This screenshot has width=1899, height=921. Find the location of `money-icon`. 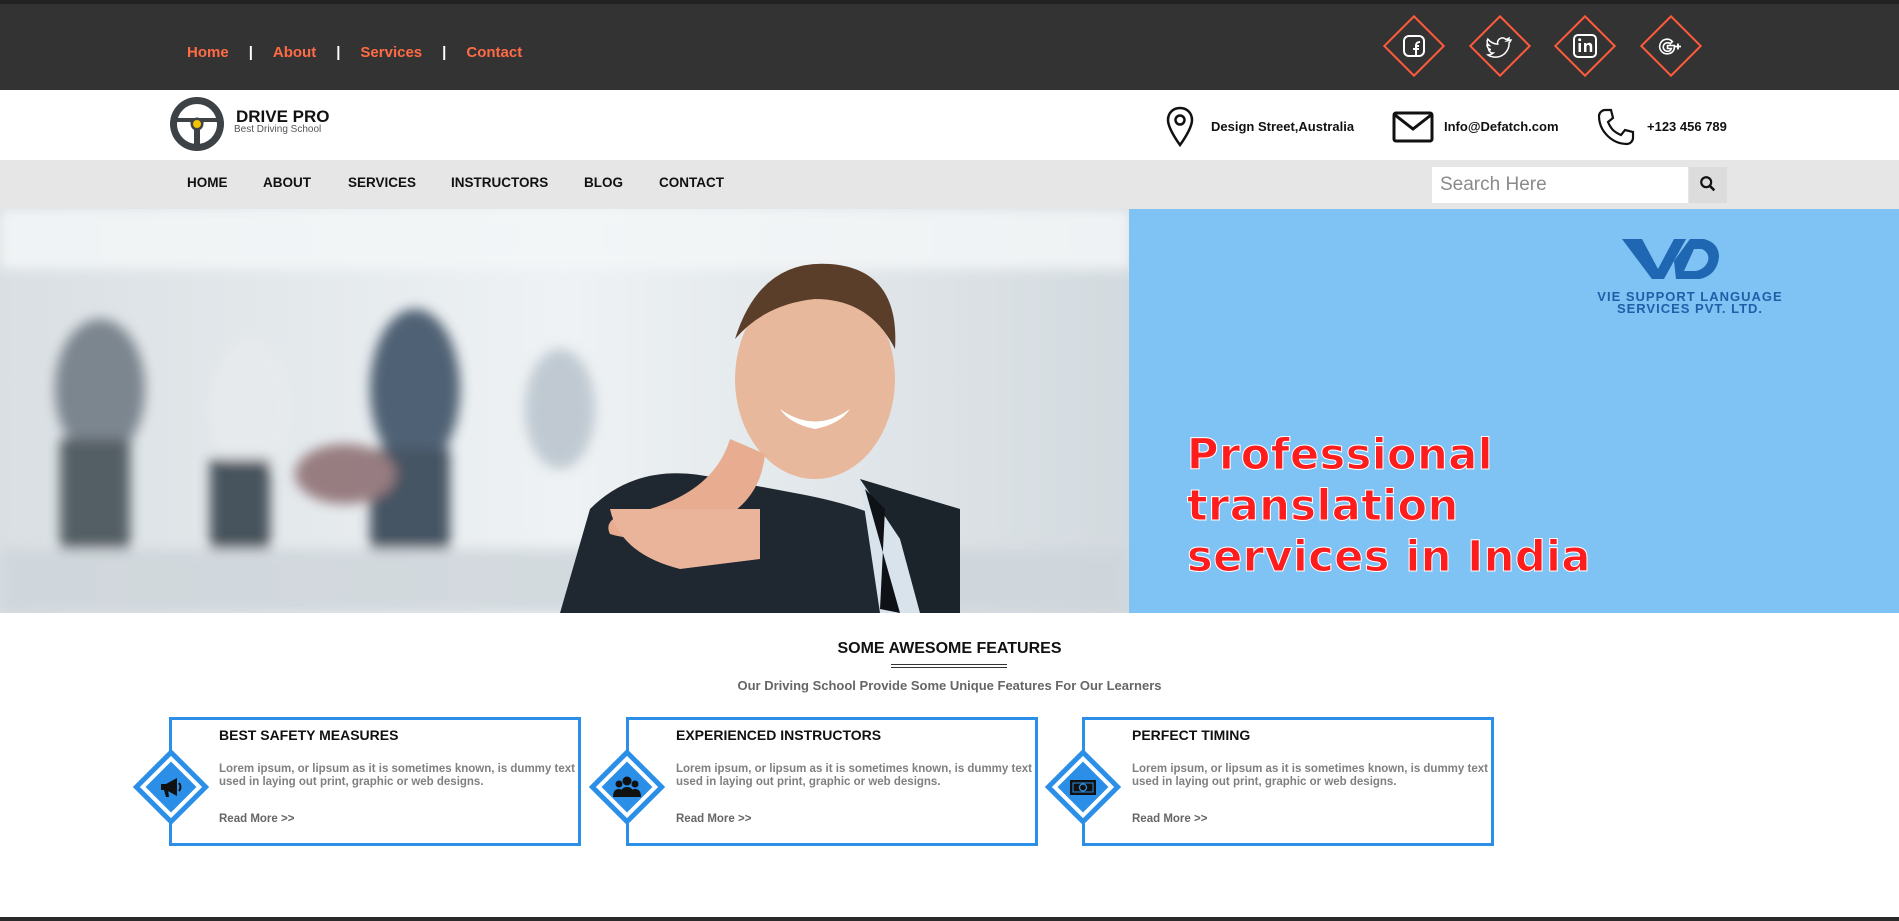

money-icon is located at coordinates (1083, 787).